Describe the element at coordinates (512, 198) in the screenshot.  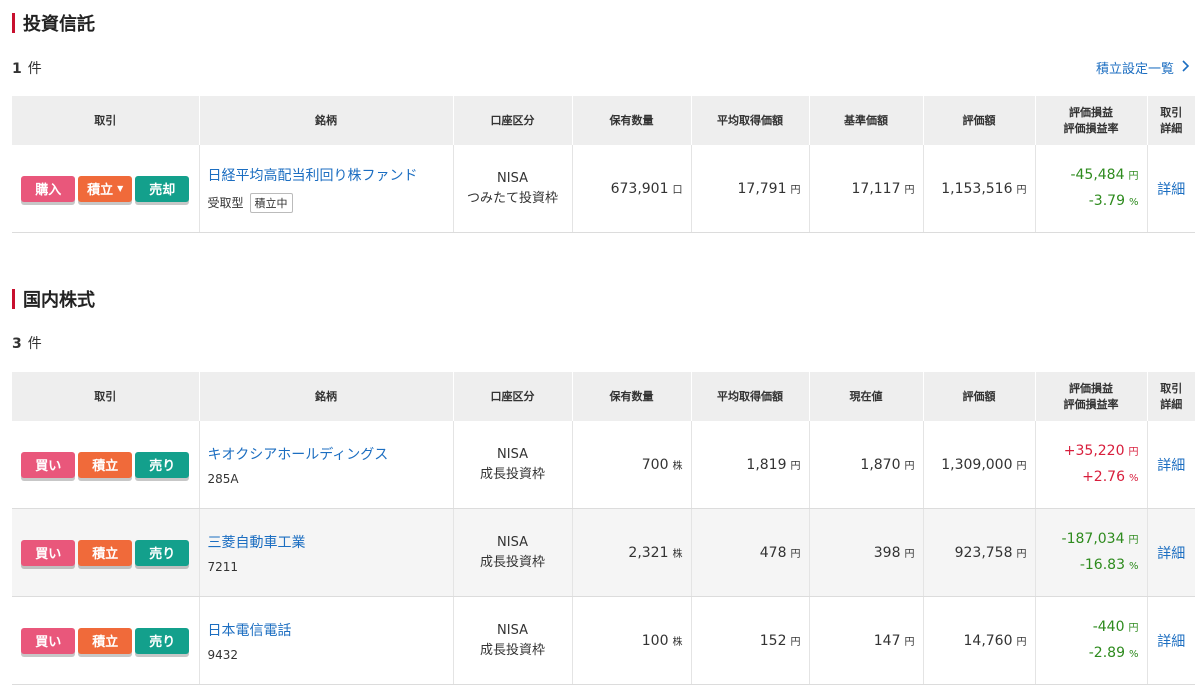
I see `account-frame: つみたて投資枠` at that location.